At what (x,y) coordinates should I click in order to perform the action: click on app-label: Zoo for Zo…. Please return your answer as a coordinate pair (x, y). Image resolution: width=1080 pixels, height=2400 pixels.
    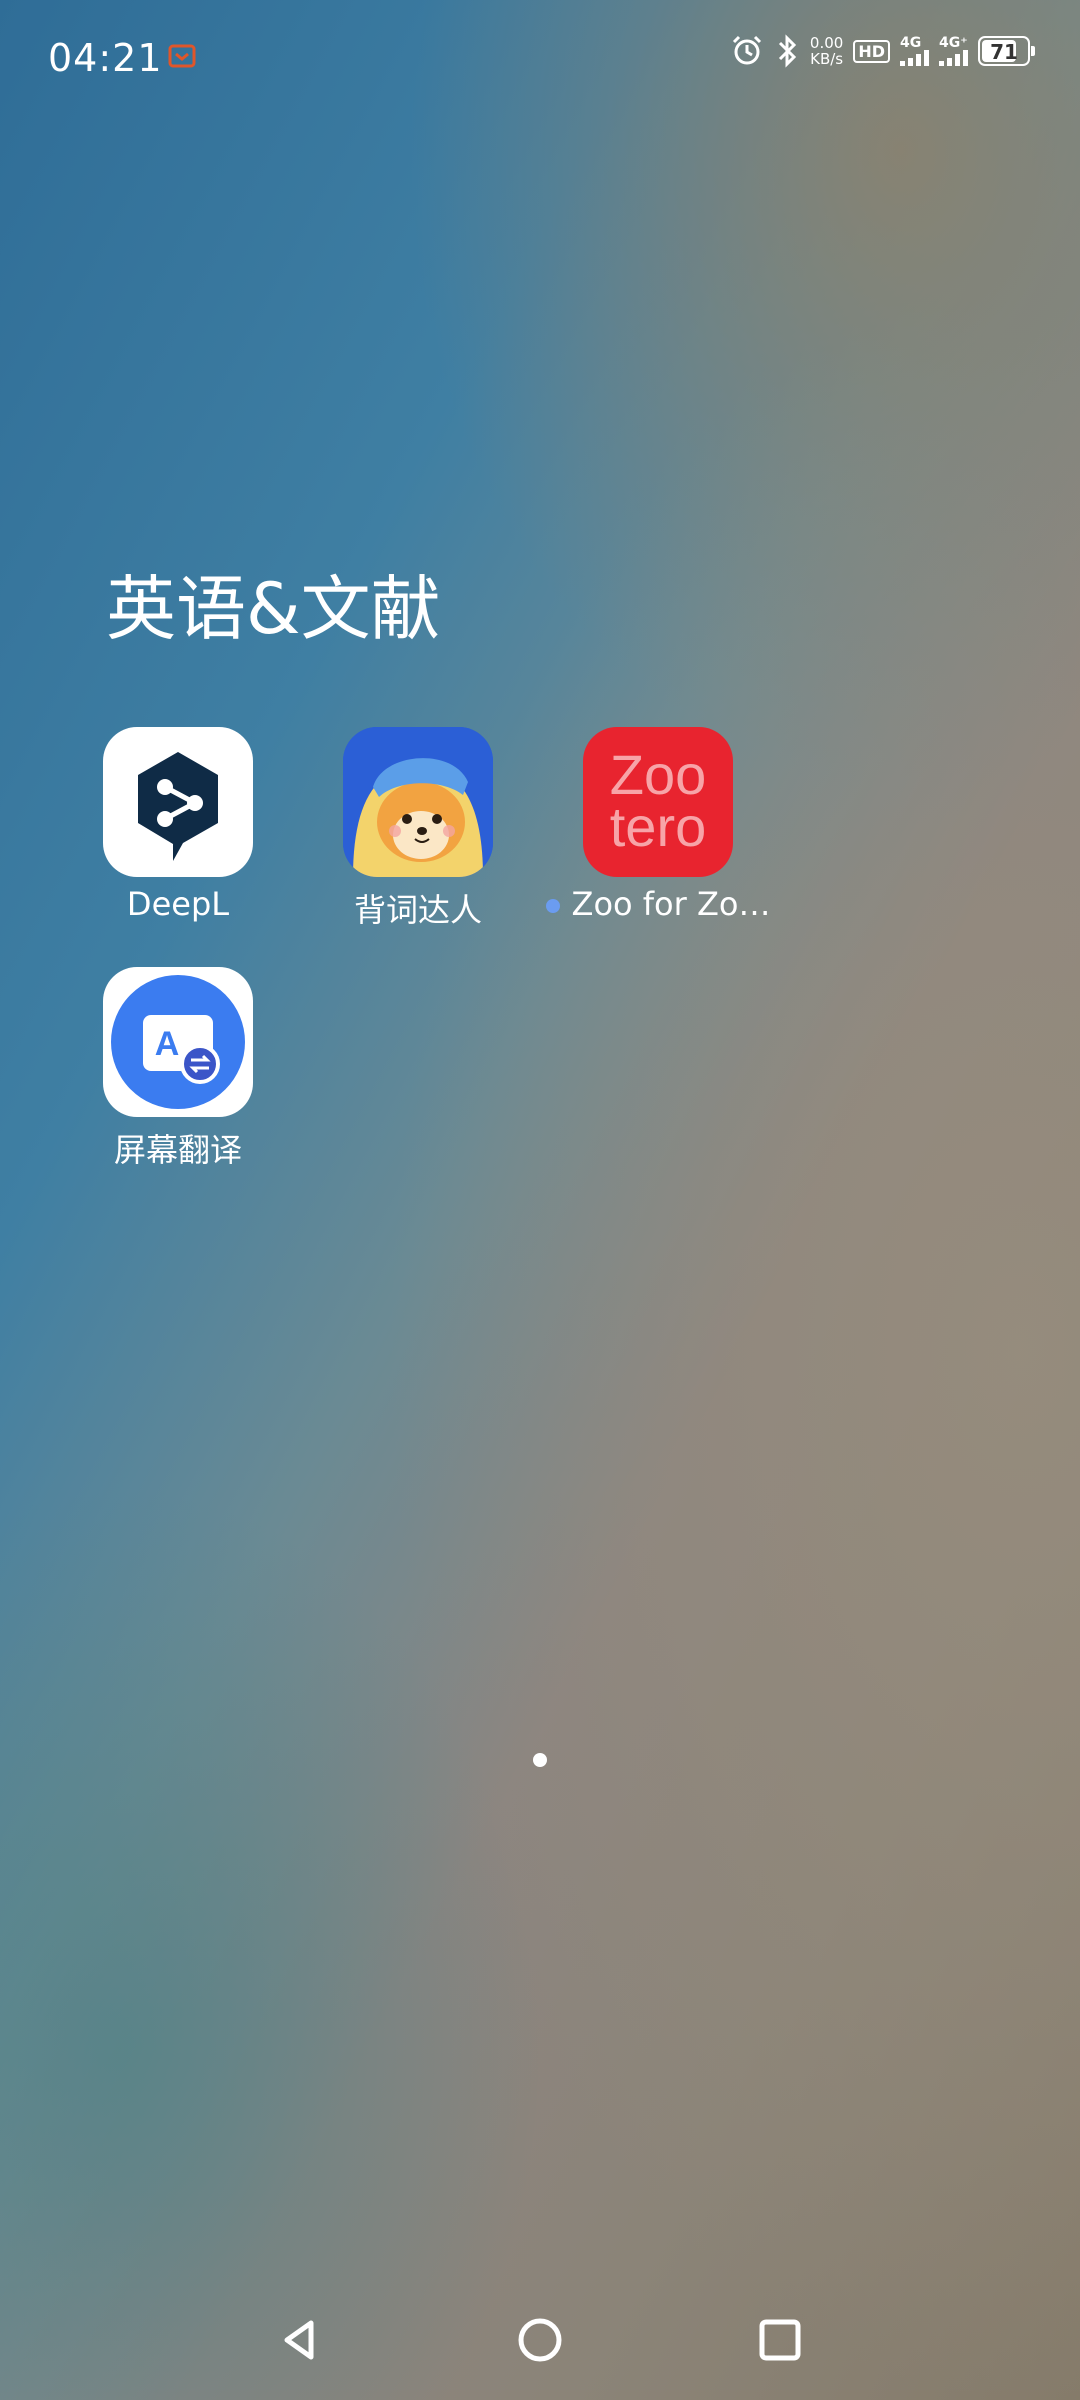
    Looking at the image, I should click on (671, 904).